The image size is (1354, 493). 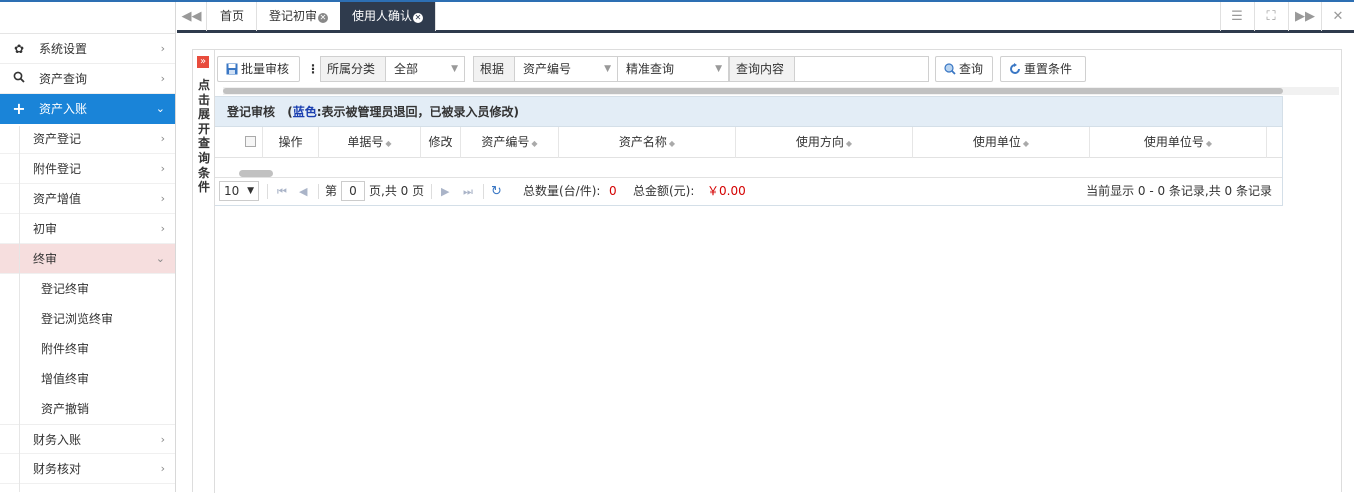 What do you see at coordinates (63, 49) in the screenshot?
I see `sidebar-item-label: 系统设置` at bounding box center [63, 49].